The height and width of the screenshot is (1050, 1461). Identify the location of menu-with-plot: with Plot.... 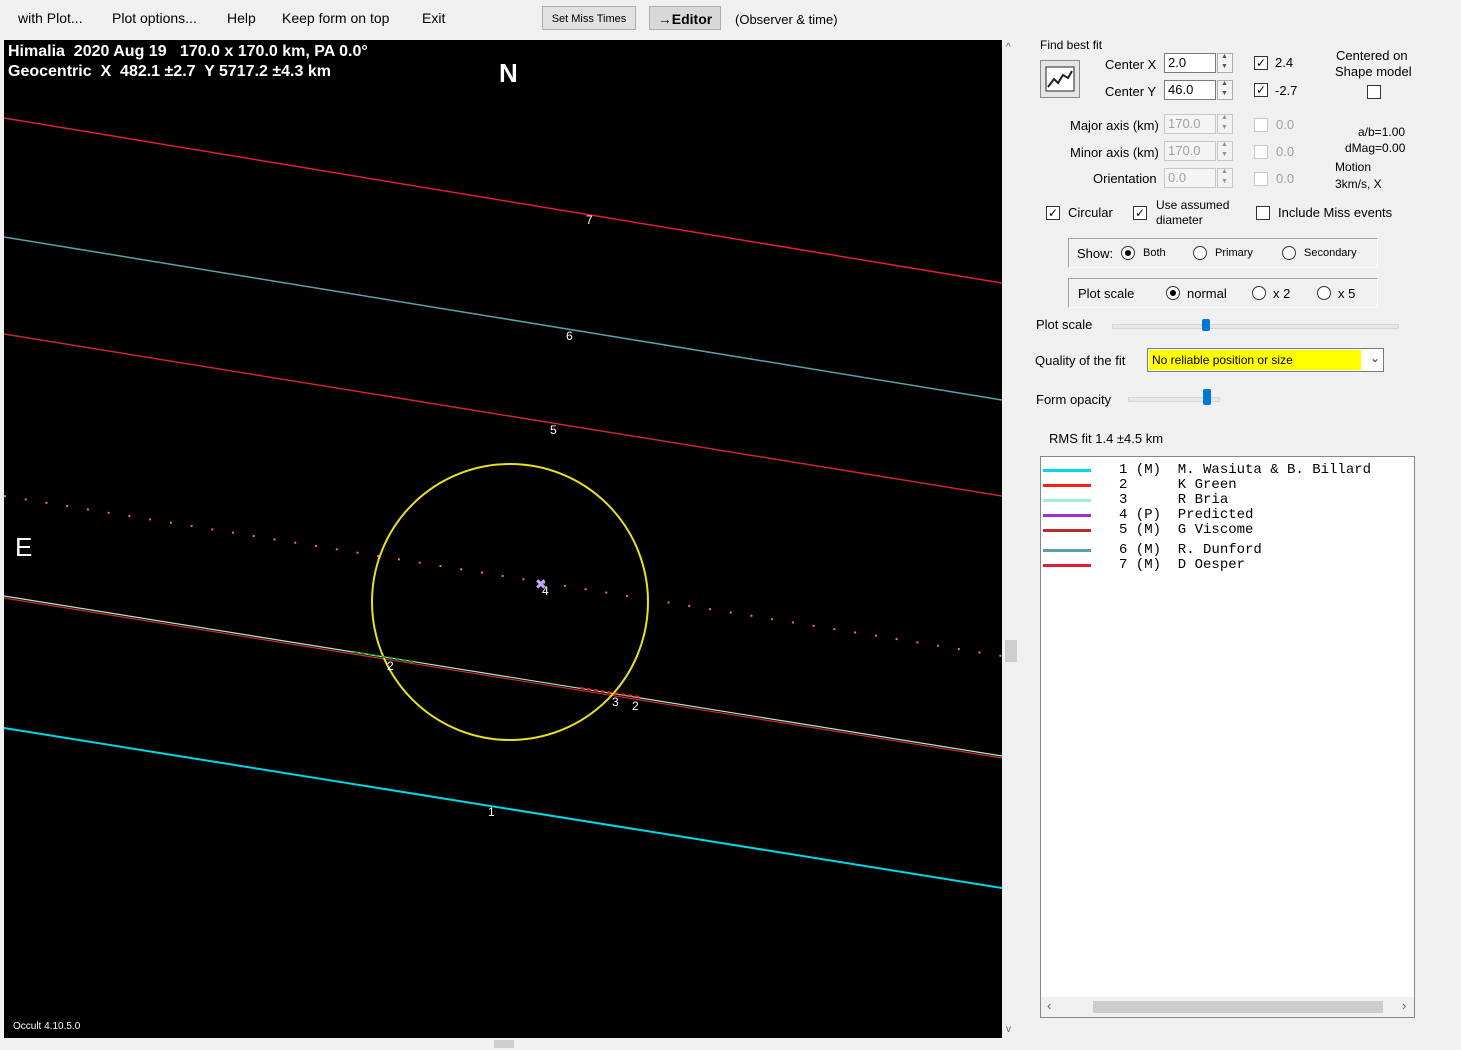
(50, 18).